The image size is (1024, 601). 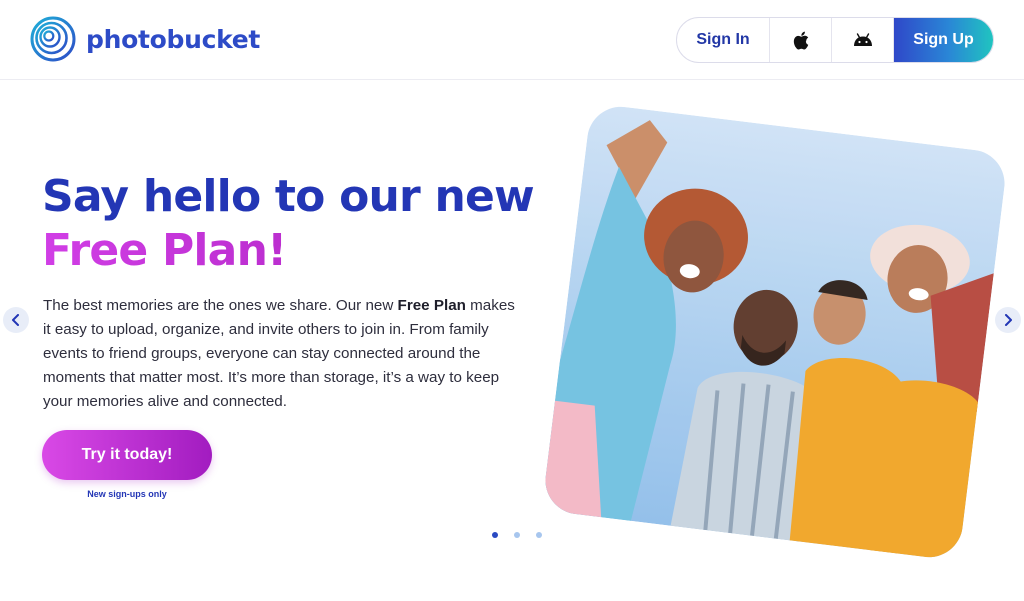 I want to click on brand-name: photobucket, so click(x=173, y=39).